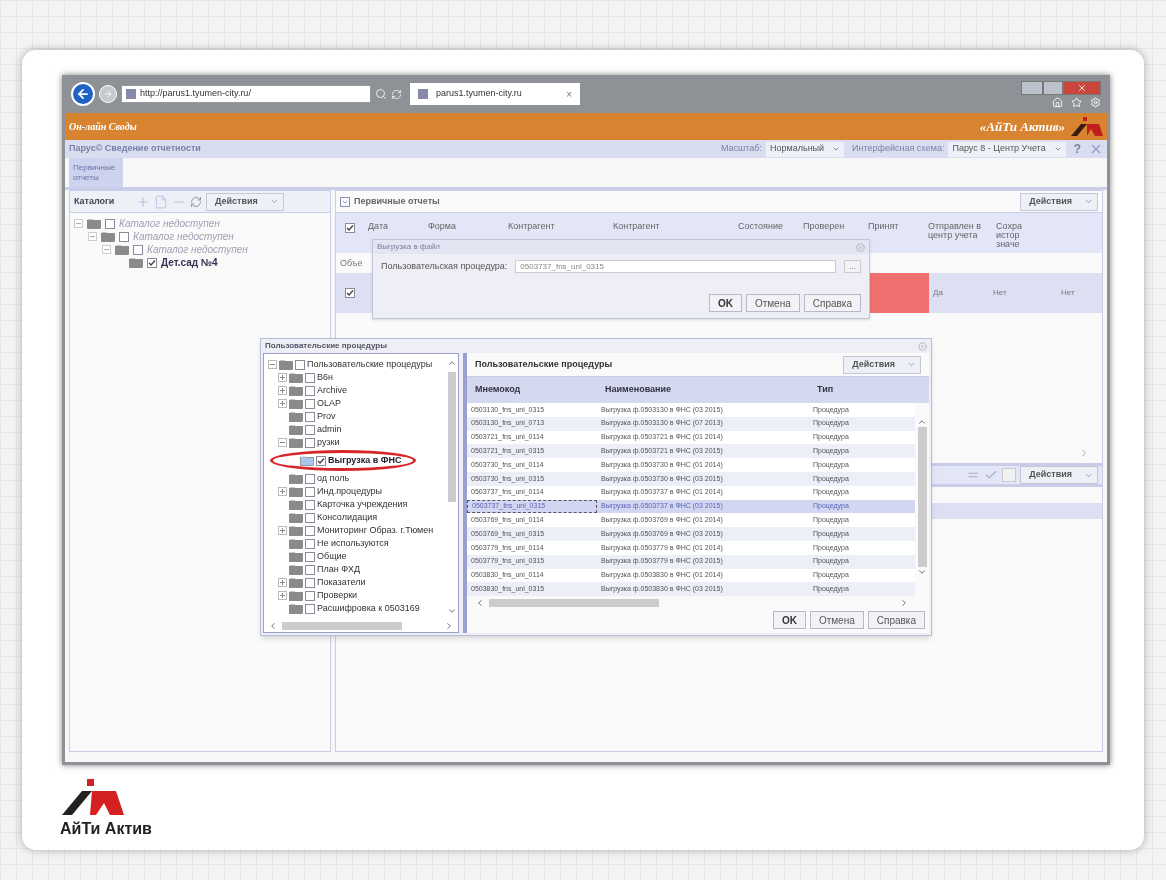  What do you see at coordinates (337, 595) in the screenshot?
I see `tree-item: Проверки` at bounding box center [337, 595].